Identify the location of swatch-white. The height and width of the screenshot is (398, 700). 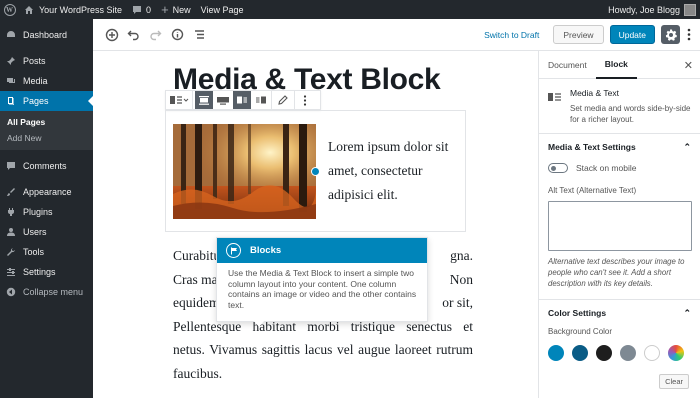
(652, 353).